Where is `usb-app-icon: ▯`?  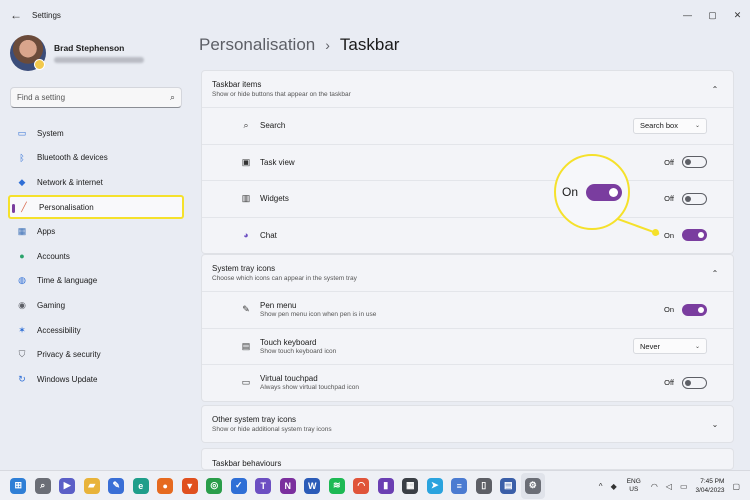 usb-app-icon: ▯ is located at coordinates (484, 486).